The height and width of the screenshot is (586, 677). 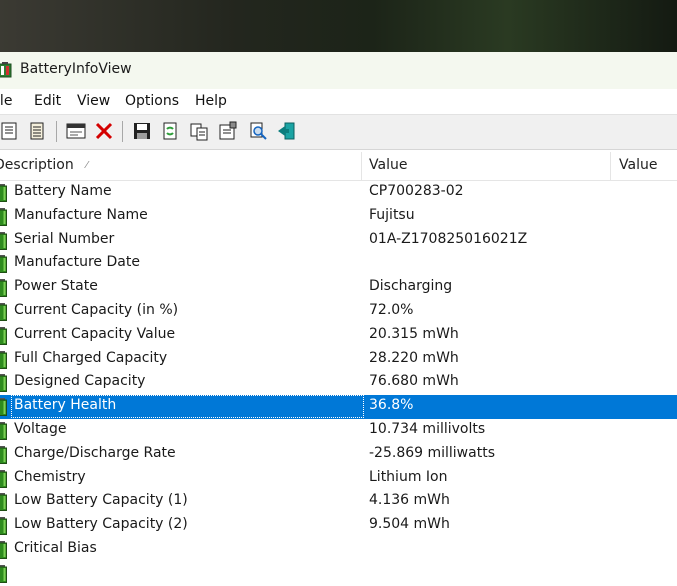 What do you see at coordinates (64, 238) in the screenshot?
I see `row-description: Serial Number` at bounding box center [64, 238].